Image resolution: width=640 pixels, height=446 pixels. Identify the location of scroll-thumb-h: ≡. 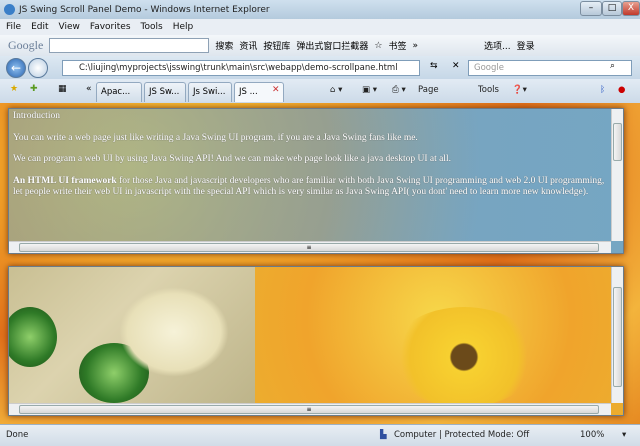
(309, 247).